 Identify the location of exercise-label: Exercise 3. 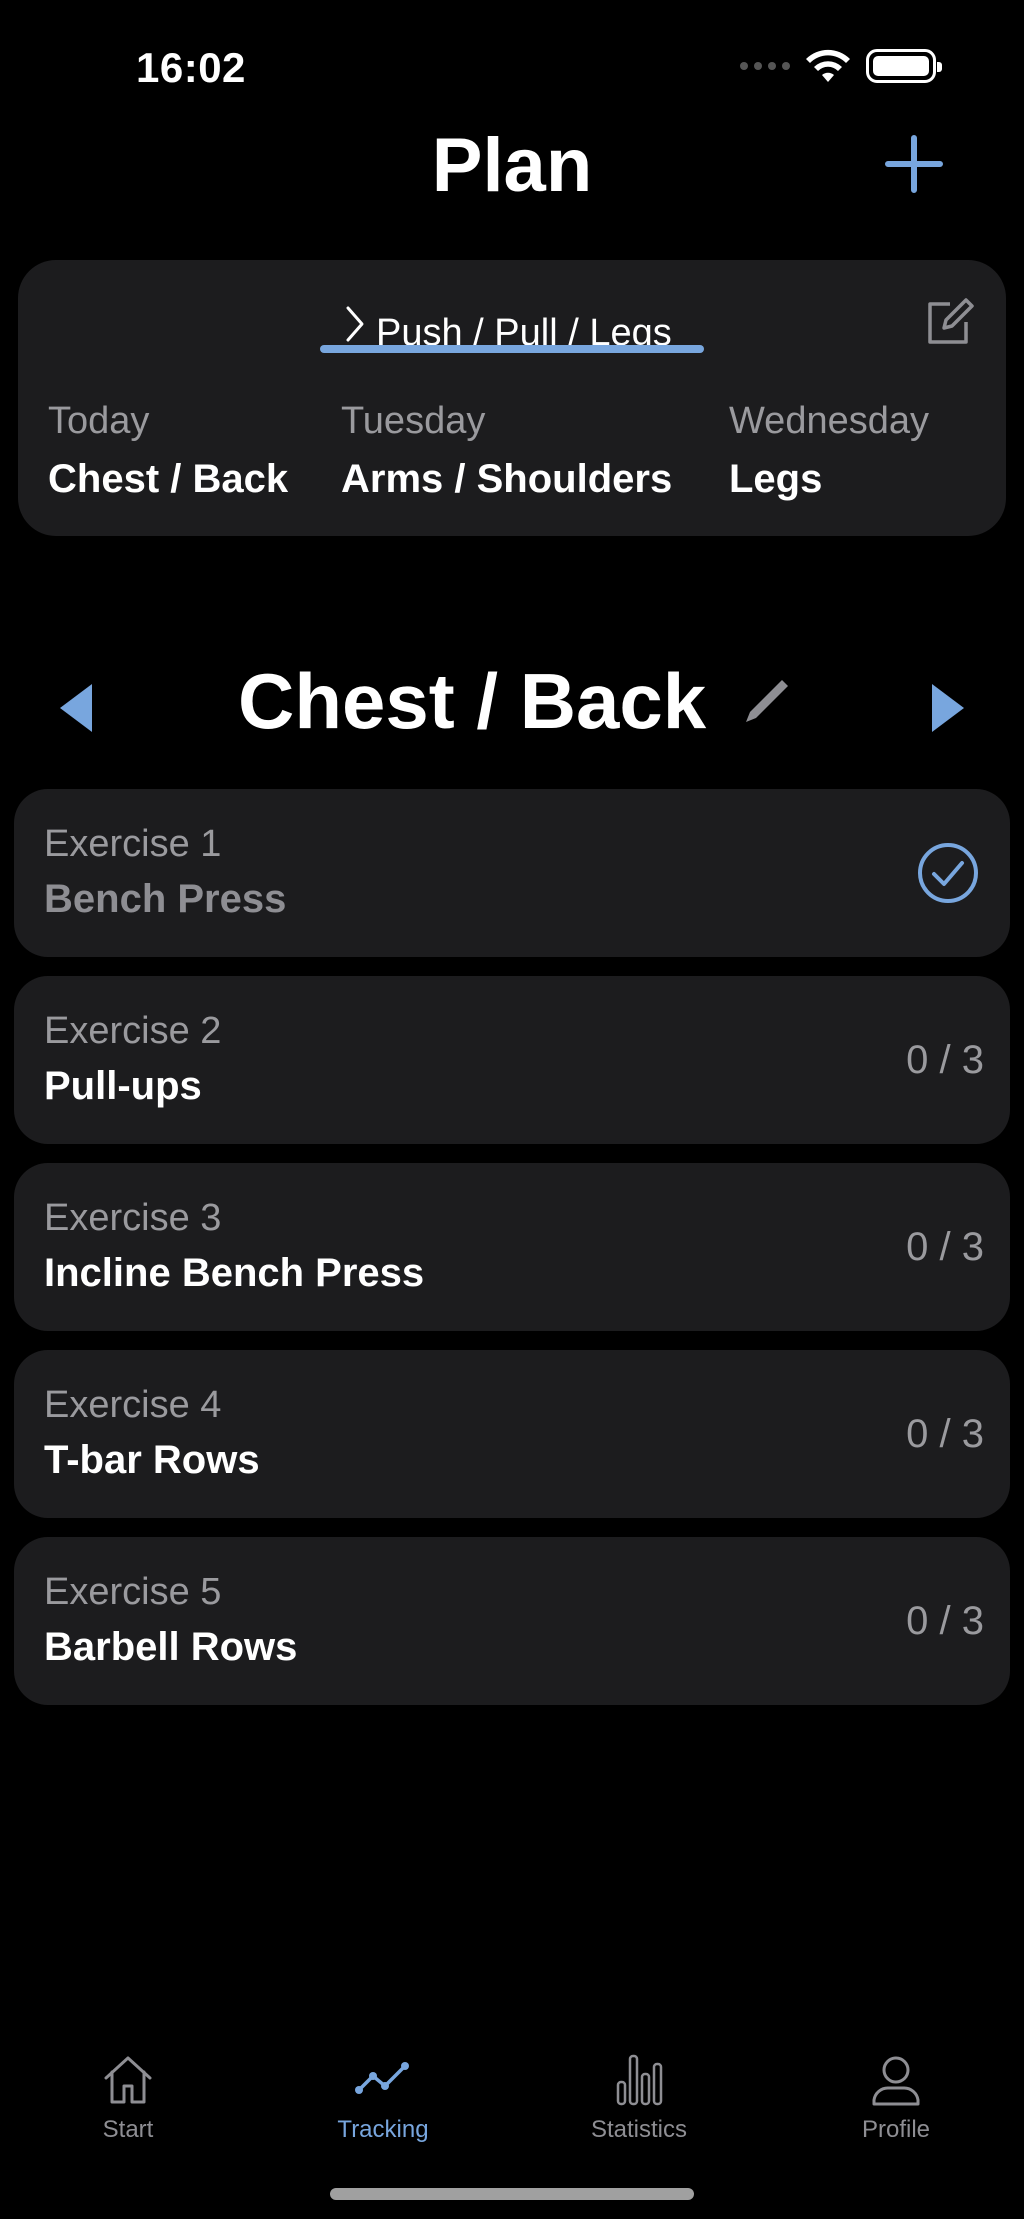
(133, 1218).